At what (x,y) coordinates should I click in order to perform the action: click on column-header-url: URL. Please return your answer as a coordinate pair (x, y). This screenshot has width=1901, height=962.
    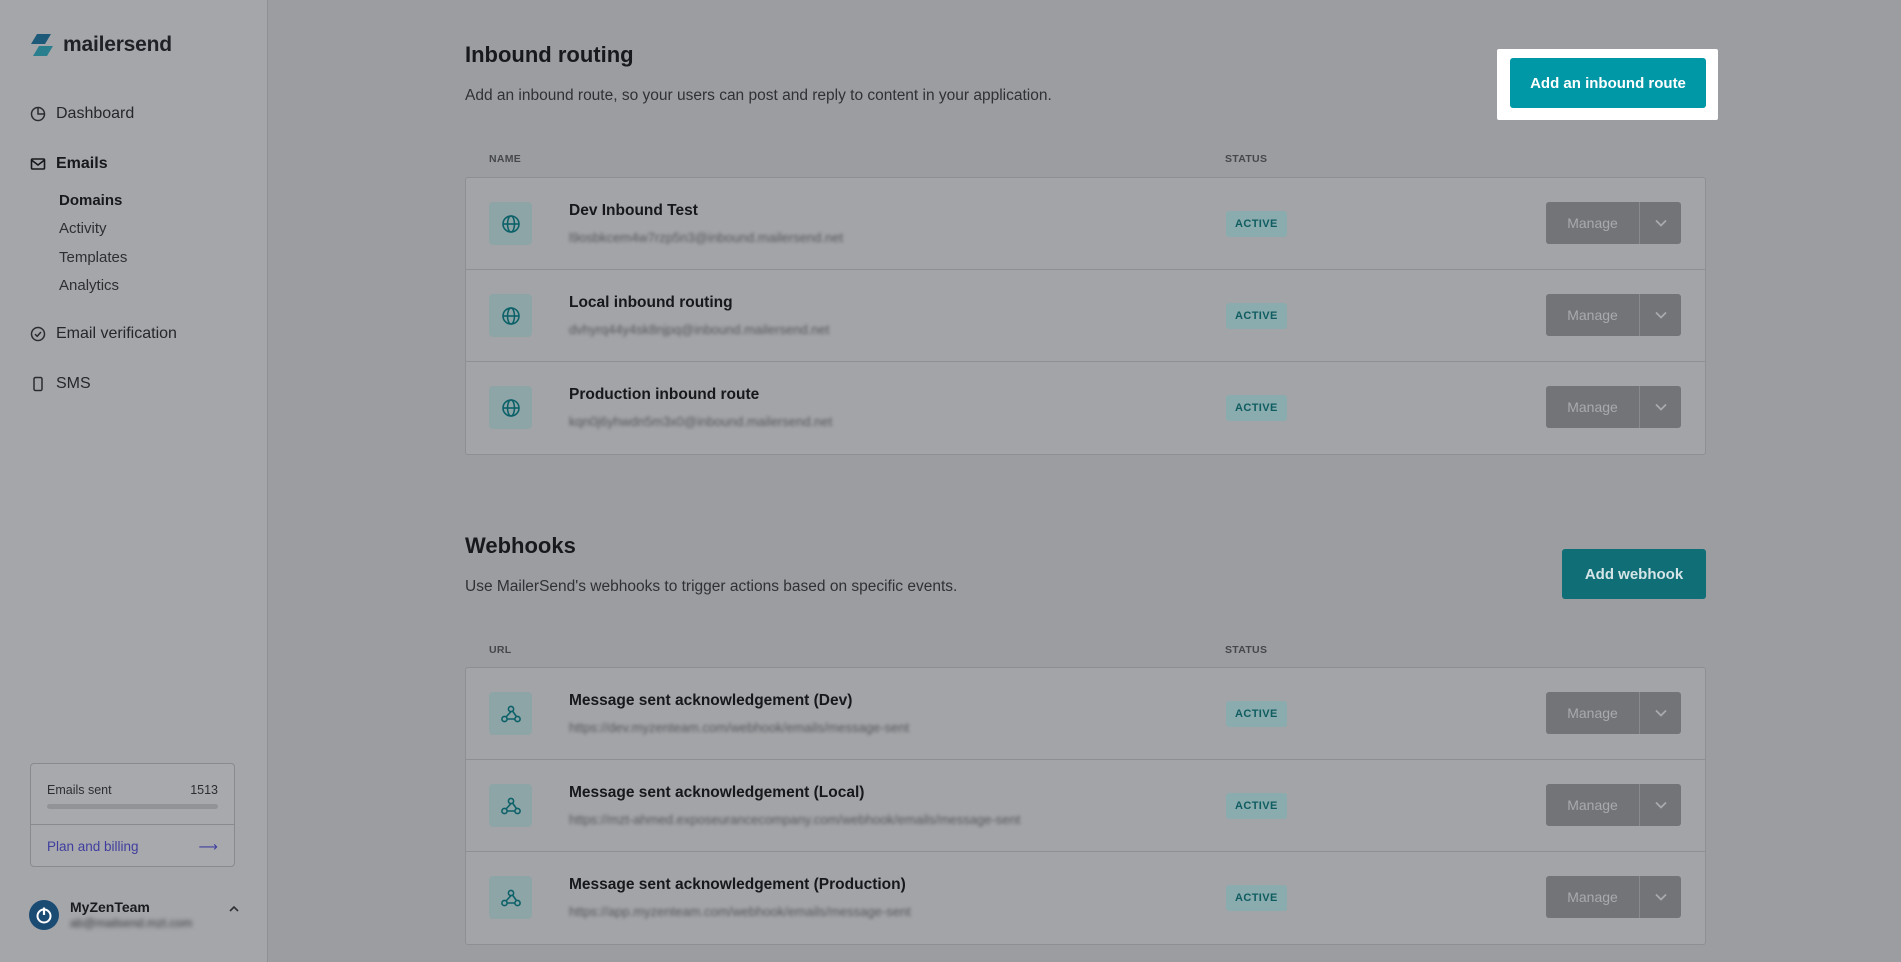
    Looking at the image, I should click on (500, 650).